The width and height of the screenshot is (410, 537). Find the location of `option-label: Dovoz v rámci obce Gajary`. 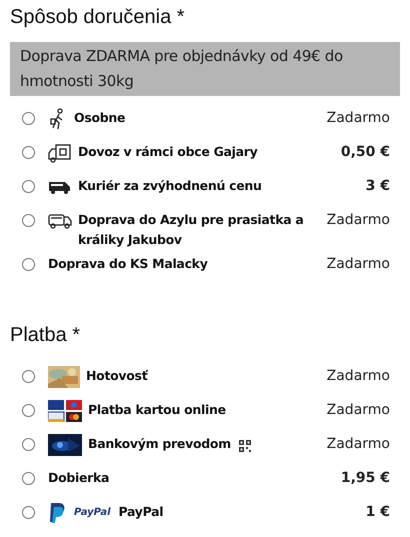

option-label: Dovoz v rámci obce Gajary is located at coordinates (168, 152).